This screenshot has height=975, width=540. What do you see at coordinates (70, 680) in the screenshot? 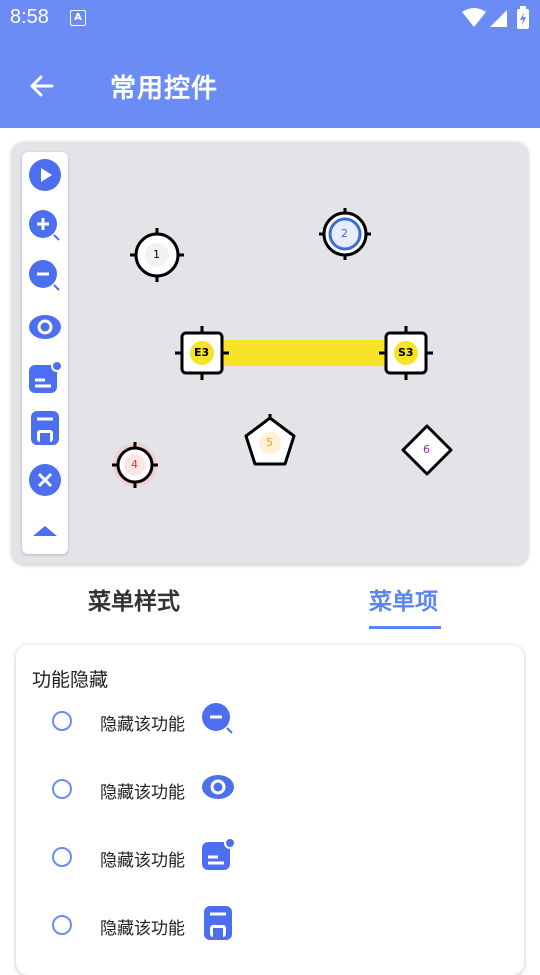
I see `panel-heading: 功能隐藏` at bounding box center [70, 680].